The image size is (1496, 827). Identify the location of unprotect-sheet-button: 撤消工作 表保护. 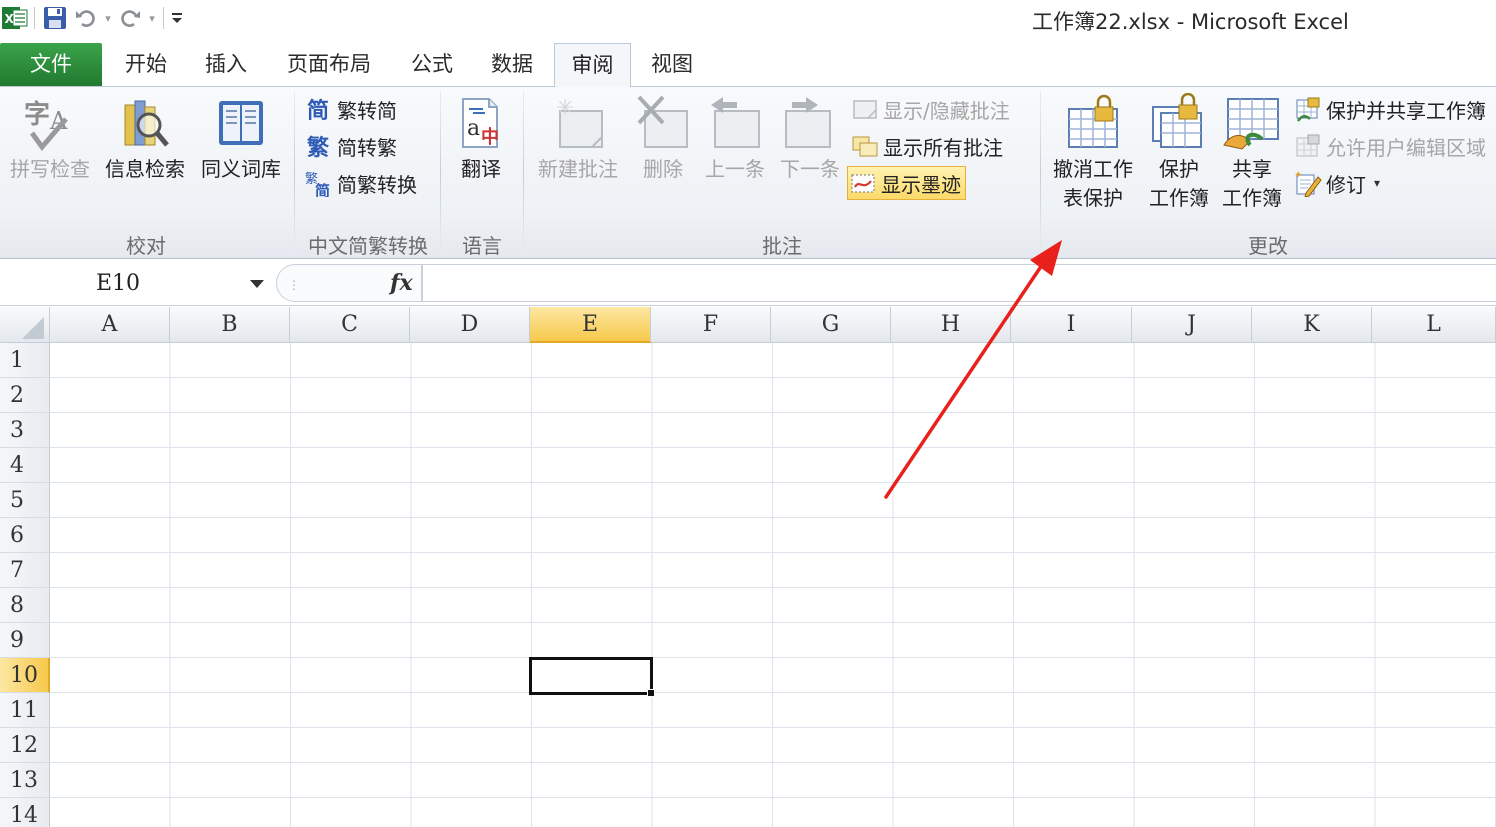
(1093, 152).